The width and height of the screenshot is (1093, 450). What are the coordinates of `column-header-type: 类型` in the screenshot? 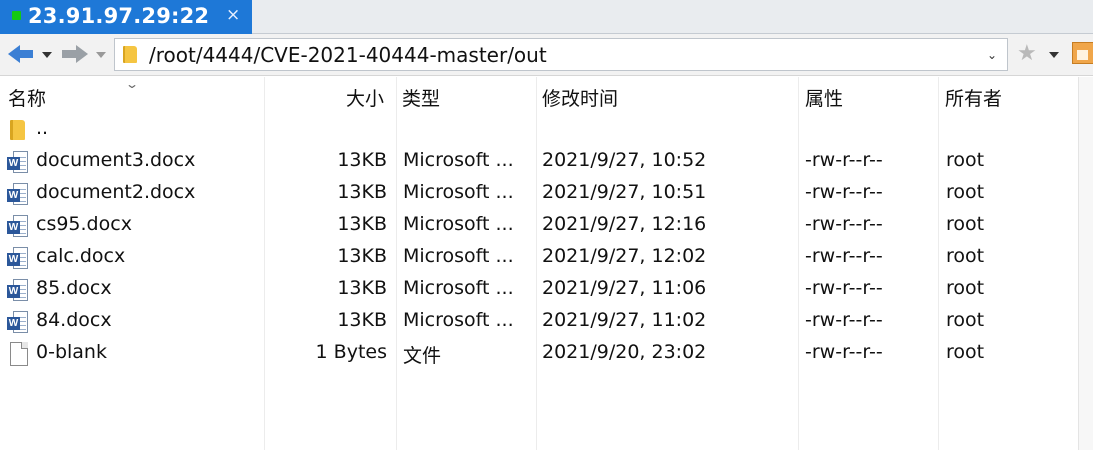 It's located at (421, 97).